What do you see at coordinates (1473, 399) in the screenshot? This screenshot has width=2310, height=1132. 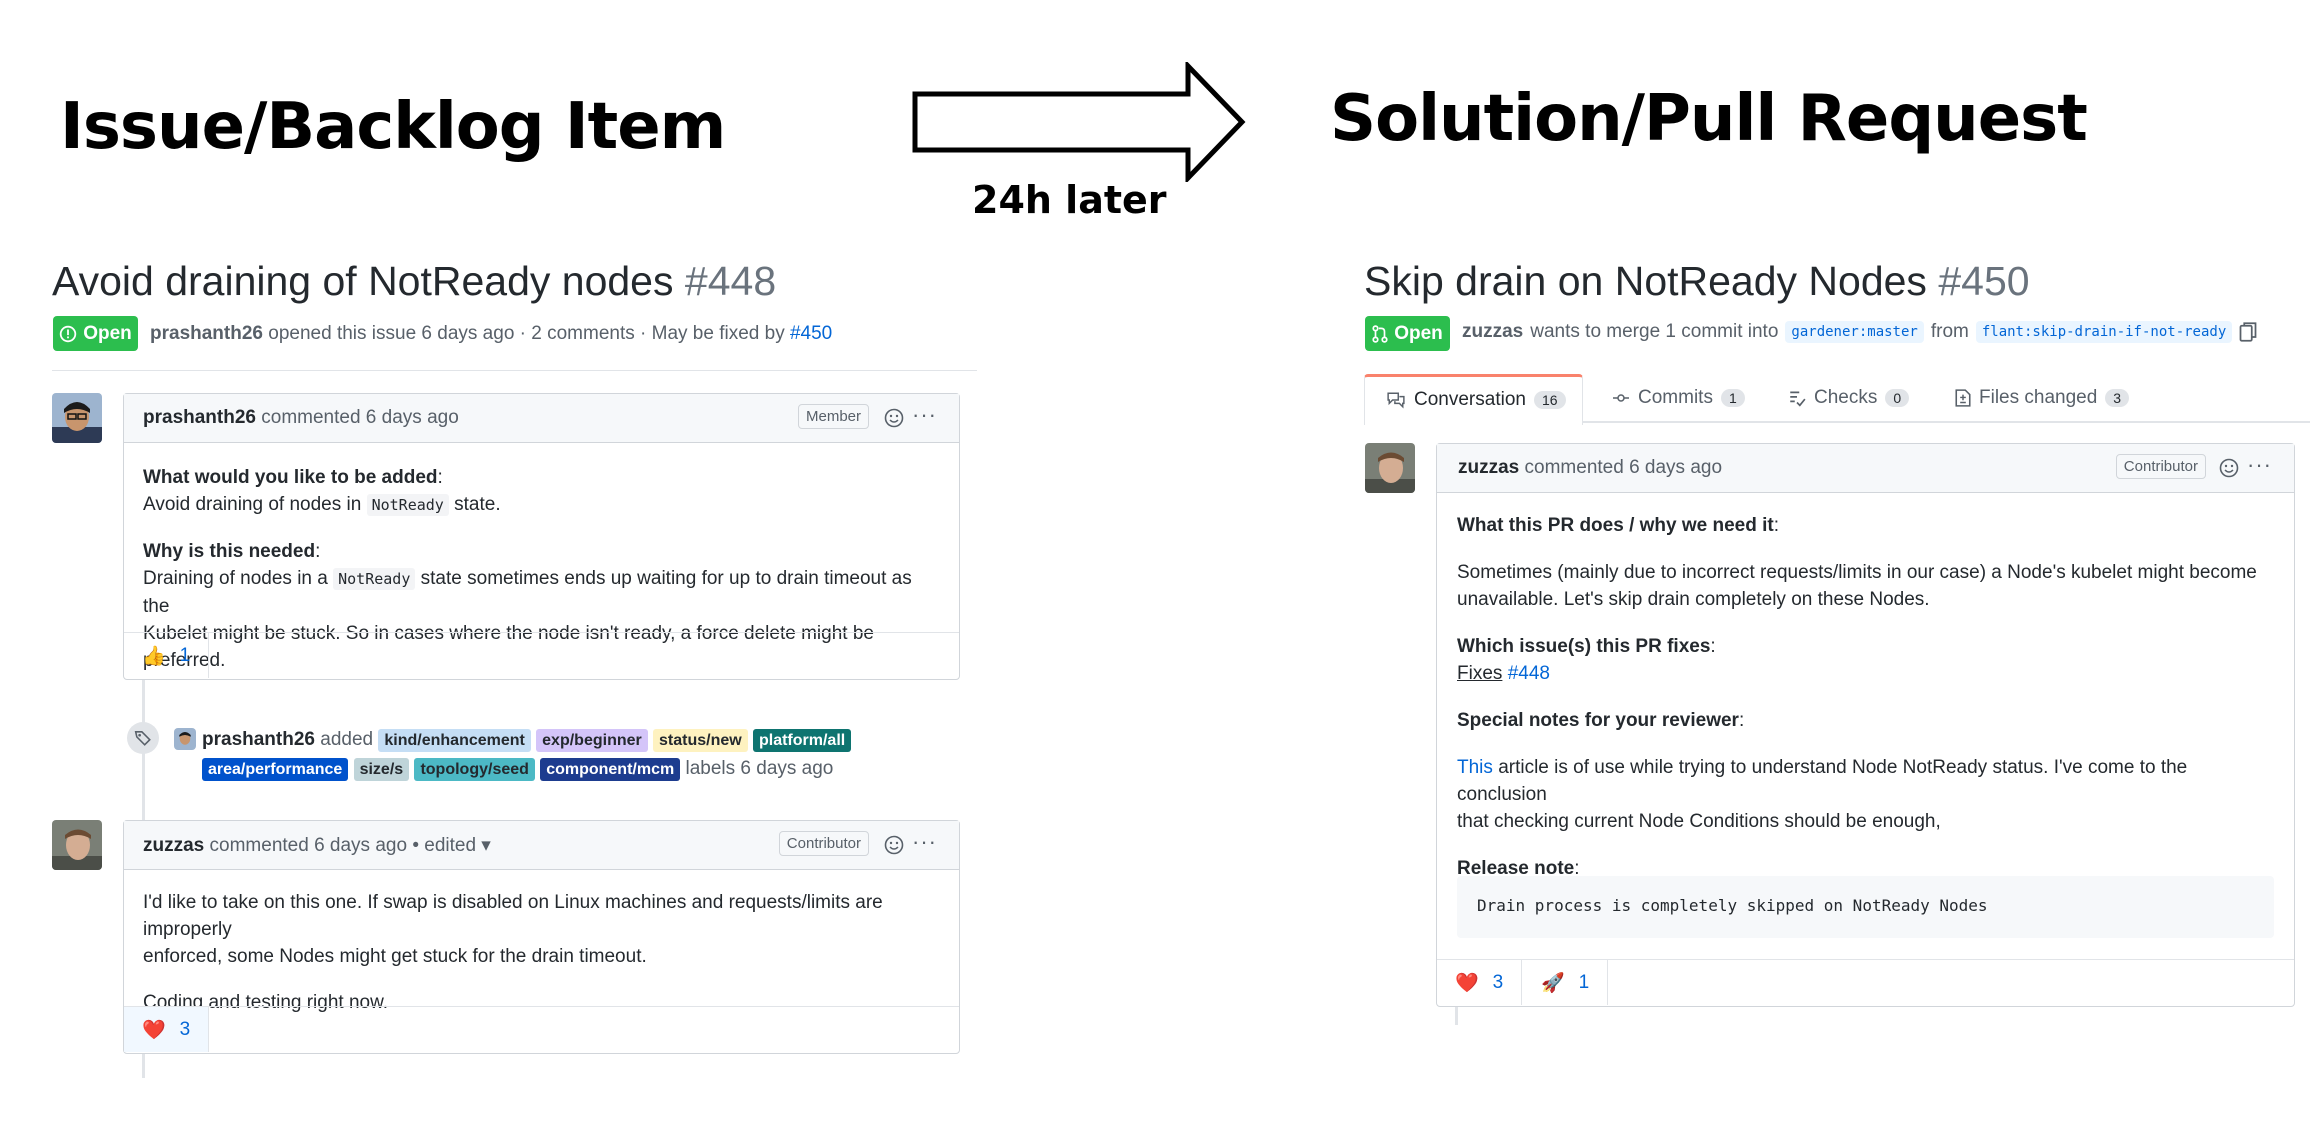 I see `tab-conversation: Conversation 16` at bounding box center [1473, 399].